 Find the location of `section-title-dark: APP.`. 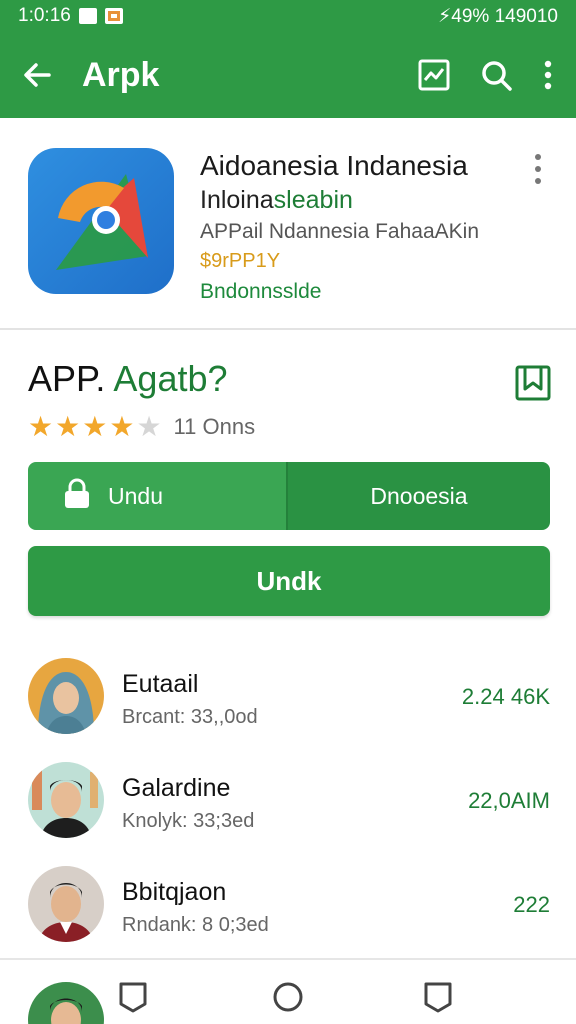

section-title-dark: APP. is located at coordinates (67, 378).